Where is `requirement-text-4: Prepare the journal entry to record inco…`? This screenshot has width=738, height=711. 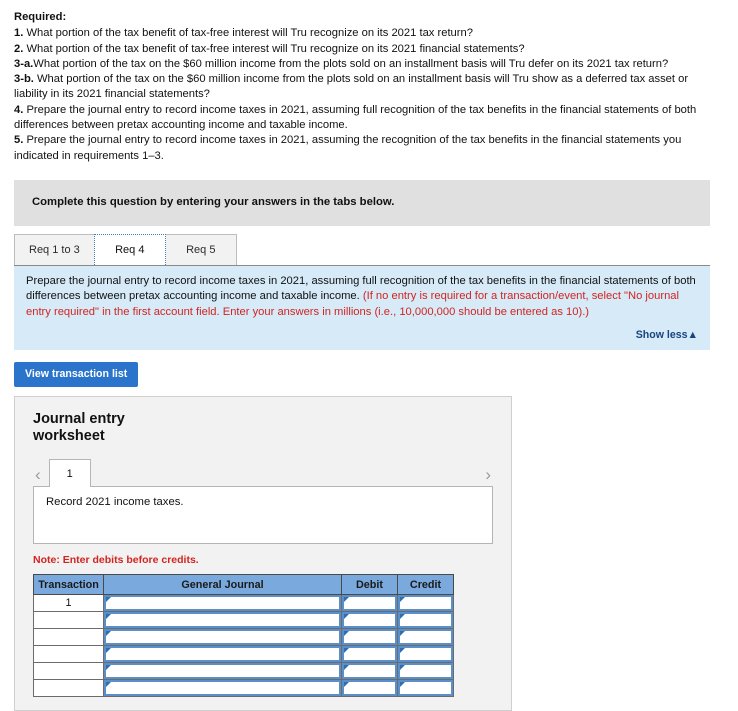
requirement-text-4: Prepare the journal entry to record inco… is located at coordinates (355, 117).